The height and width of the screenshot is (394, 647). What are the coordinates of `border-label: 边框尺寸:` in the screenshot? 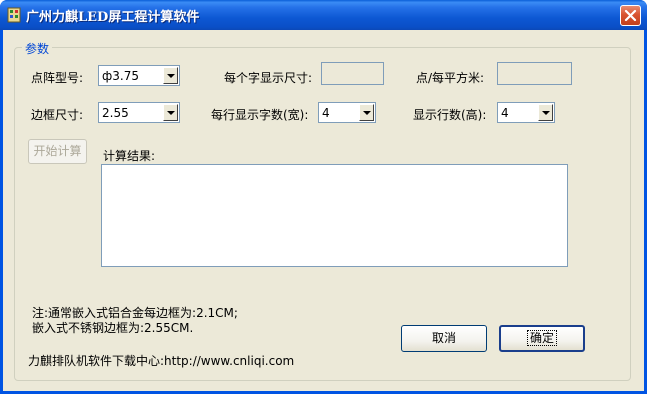 It's located at (57, 115).